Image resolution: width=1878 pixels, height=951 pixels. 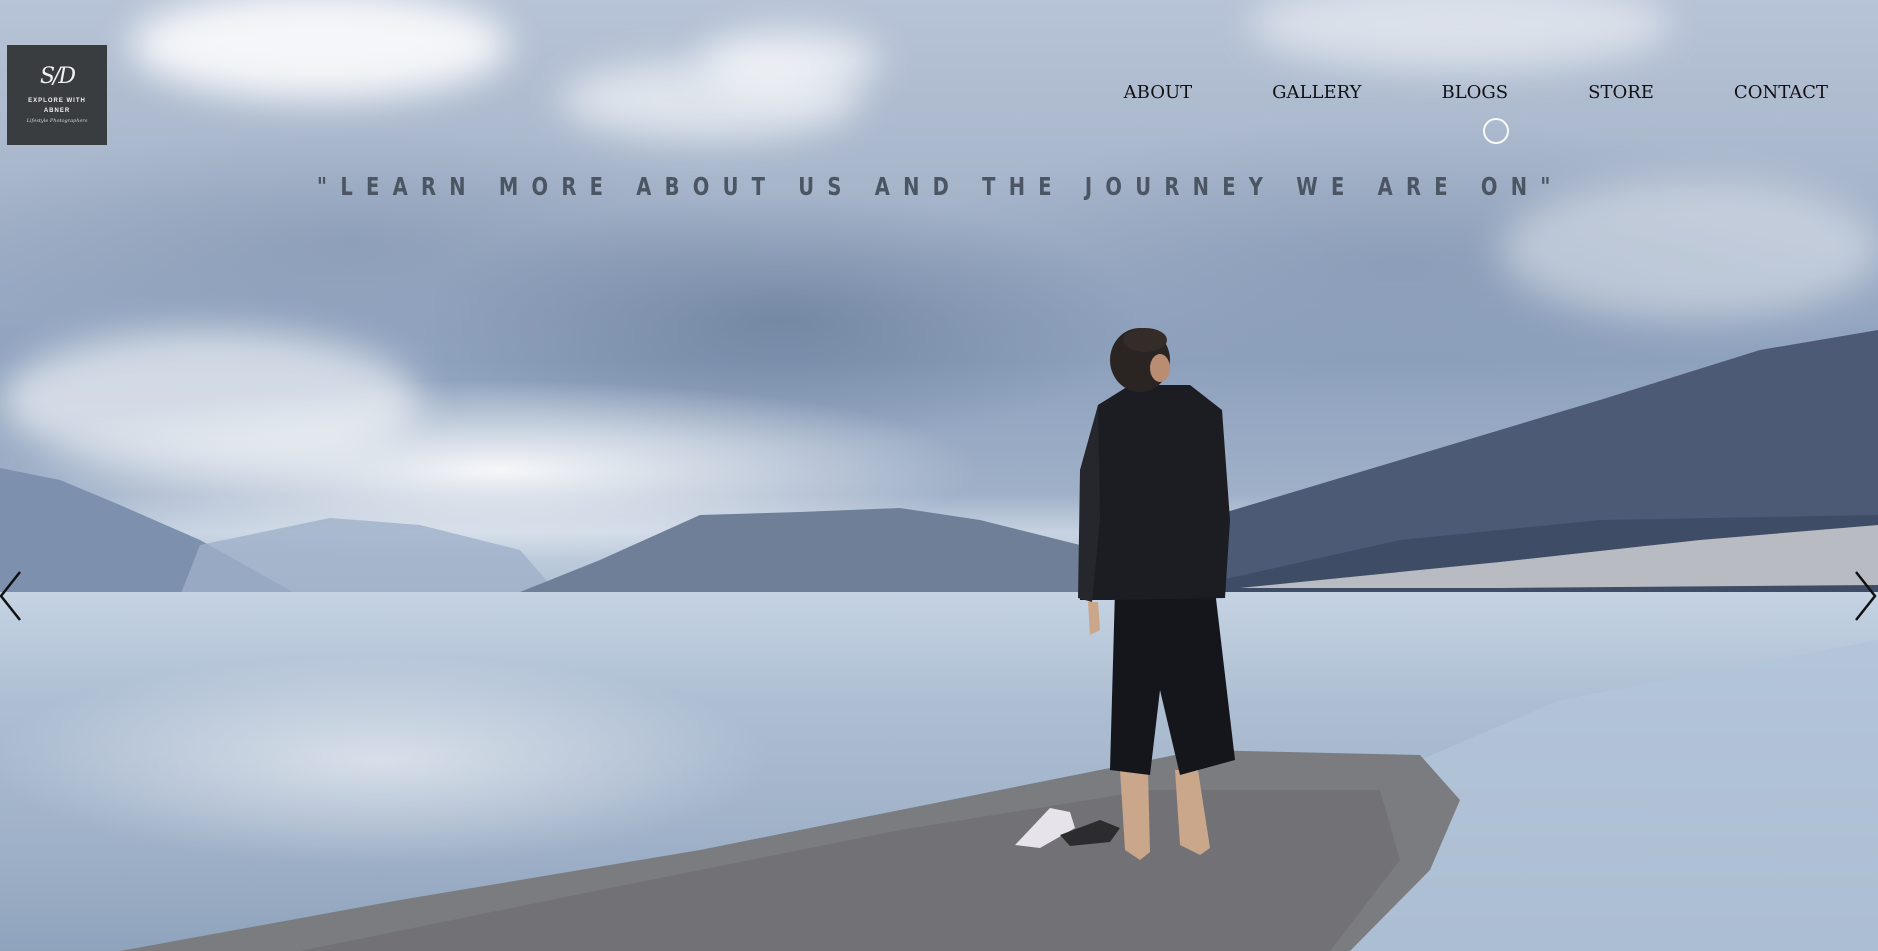 I want to click on nav-gallery: GALLERY, so click(x=1316, y=92).